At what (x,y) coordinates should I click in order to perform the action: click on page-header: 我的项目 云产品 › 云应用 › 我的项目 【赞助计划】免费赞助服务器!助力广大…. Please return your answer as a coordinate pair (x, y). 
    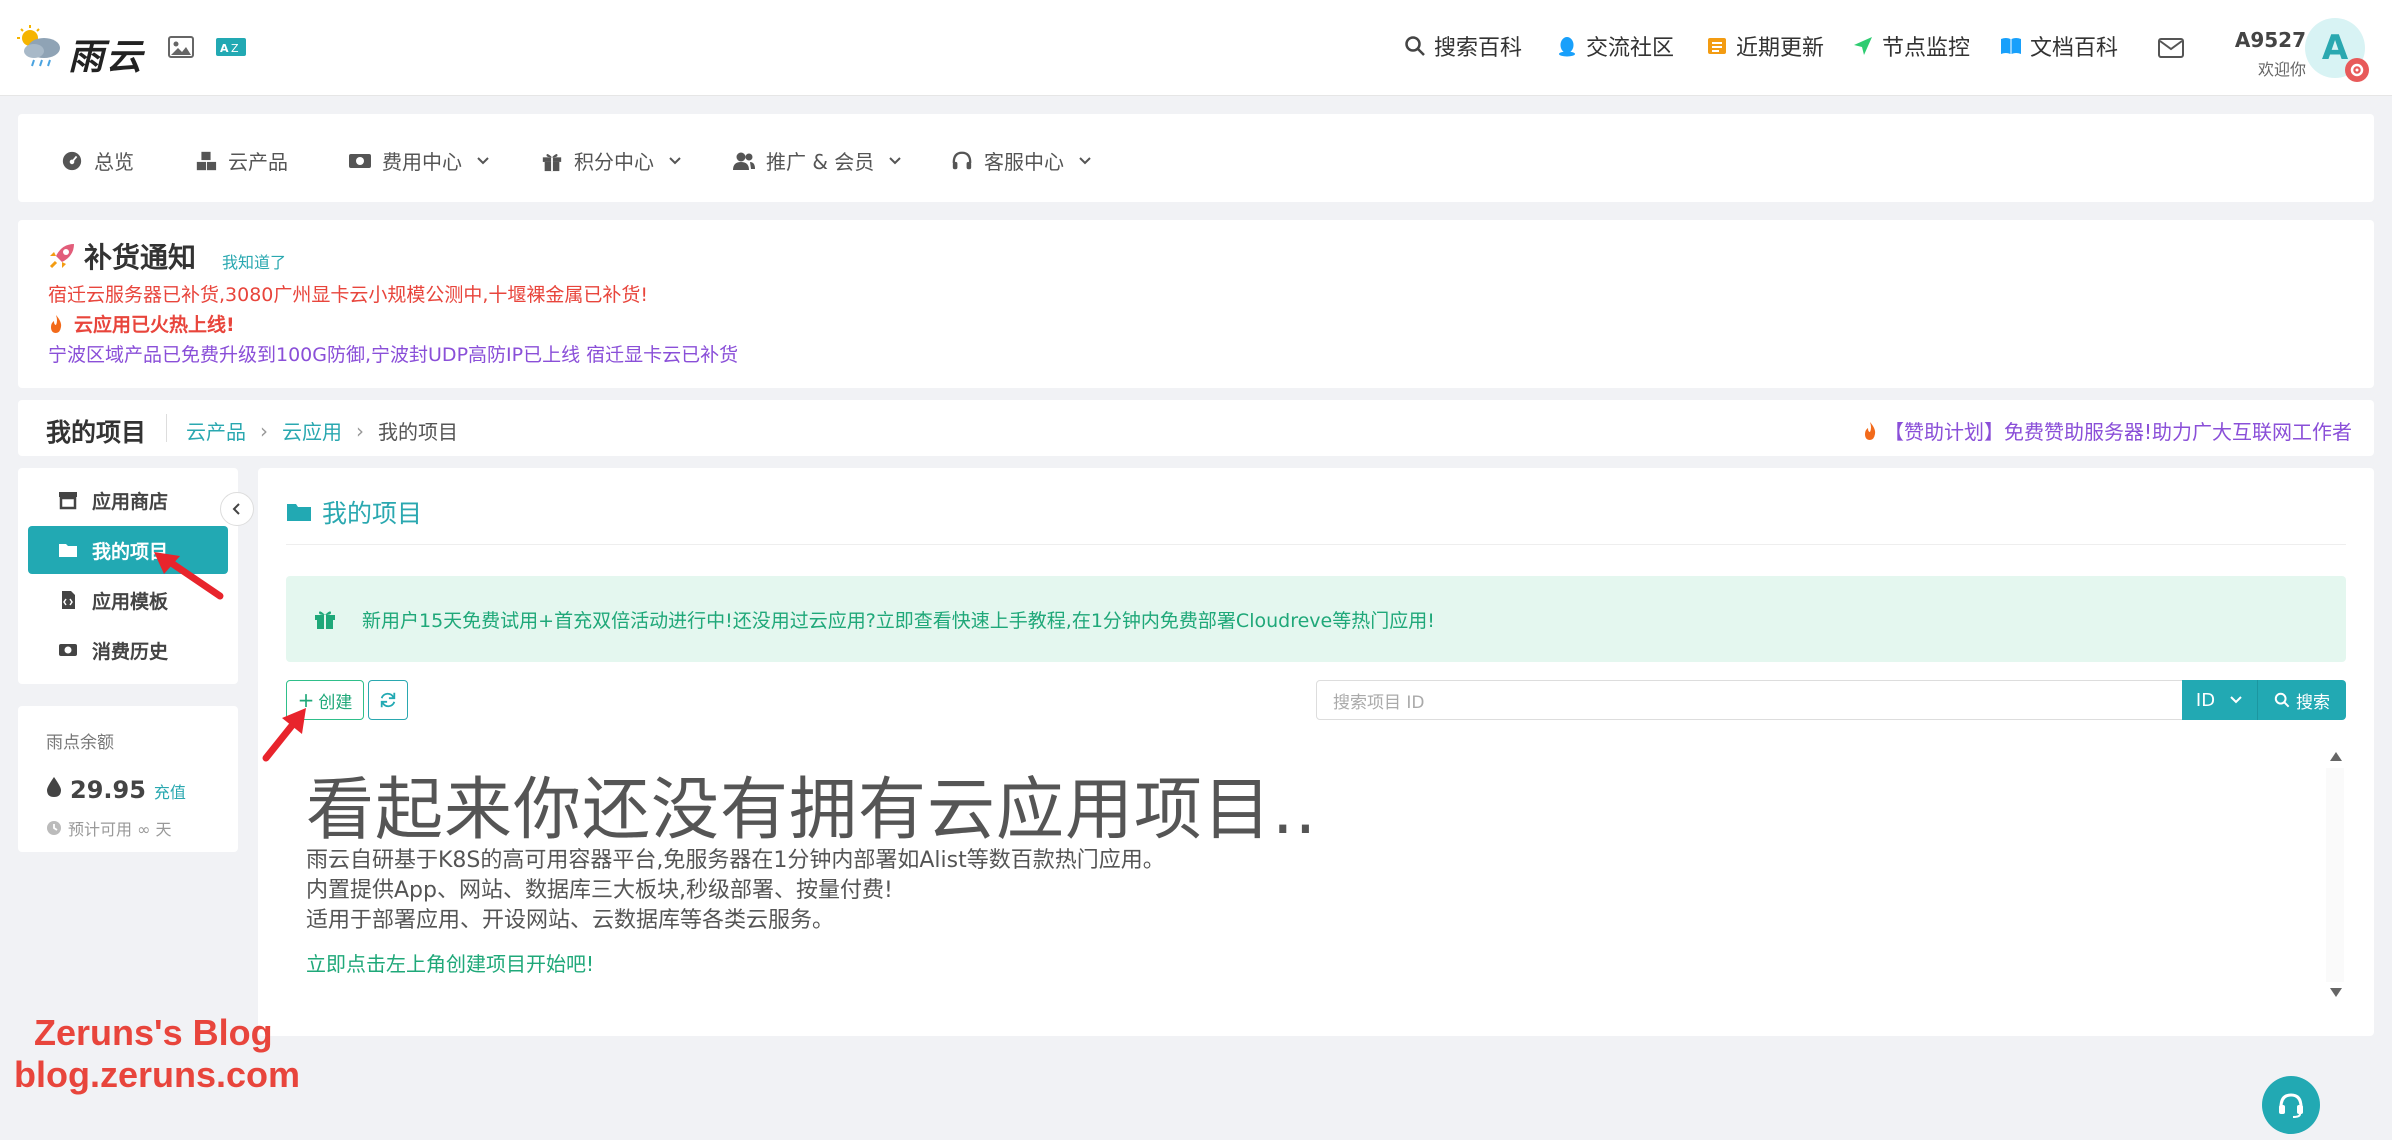
    Looking at the image, I should click on (1196, 428).